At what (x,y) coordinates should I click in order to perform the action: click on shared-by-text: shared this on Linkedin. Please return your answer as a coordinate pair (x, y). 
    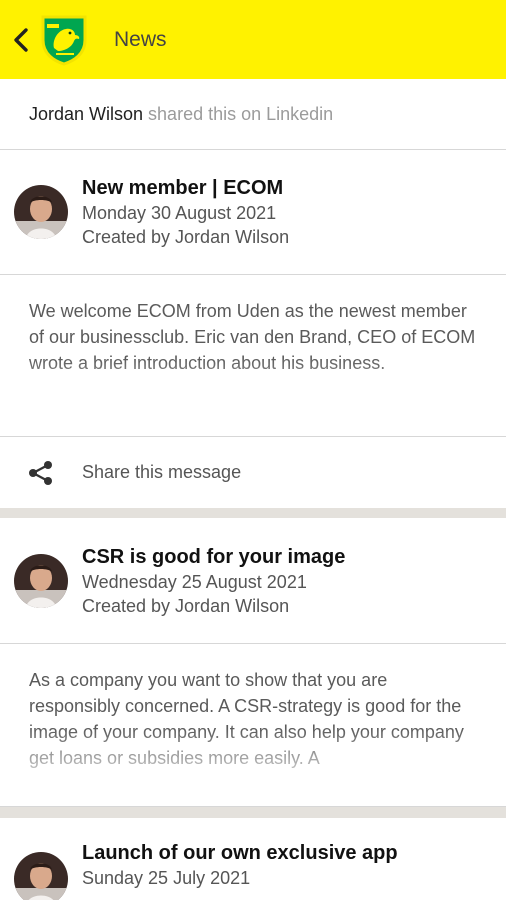
    Looking at the image, I should click on (241, 113).